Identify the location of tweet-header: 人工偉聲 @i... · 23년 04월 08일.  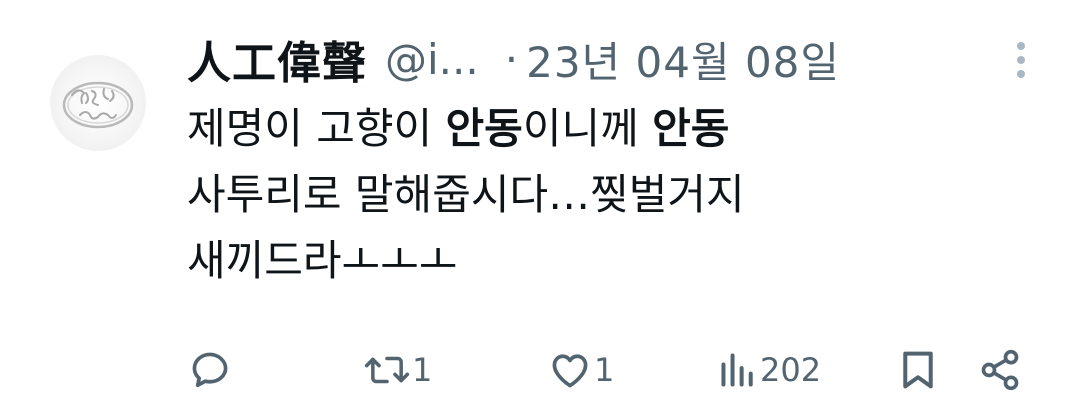
(513, 59).